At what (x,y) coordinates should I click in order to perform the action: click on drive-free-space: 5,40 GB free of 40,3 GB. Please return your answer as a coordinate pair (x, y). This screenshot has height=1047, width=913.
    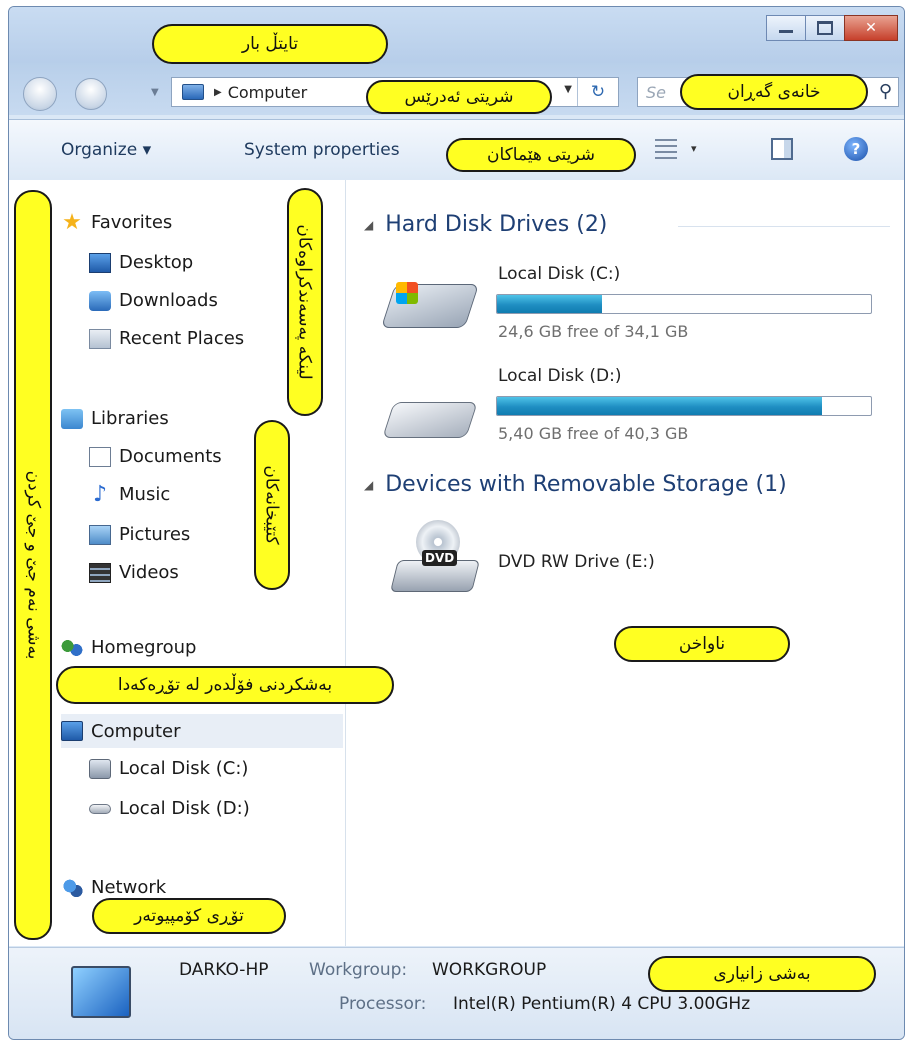
    Looking at the image, I should click on (593, 433).